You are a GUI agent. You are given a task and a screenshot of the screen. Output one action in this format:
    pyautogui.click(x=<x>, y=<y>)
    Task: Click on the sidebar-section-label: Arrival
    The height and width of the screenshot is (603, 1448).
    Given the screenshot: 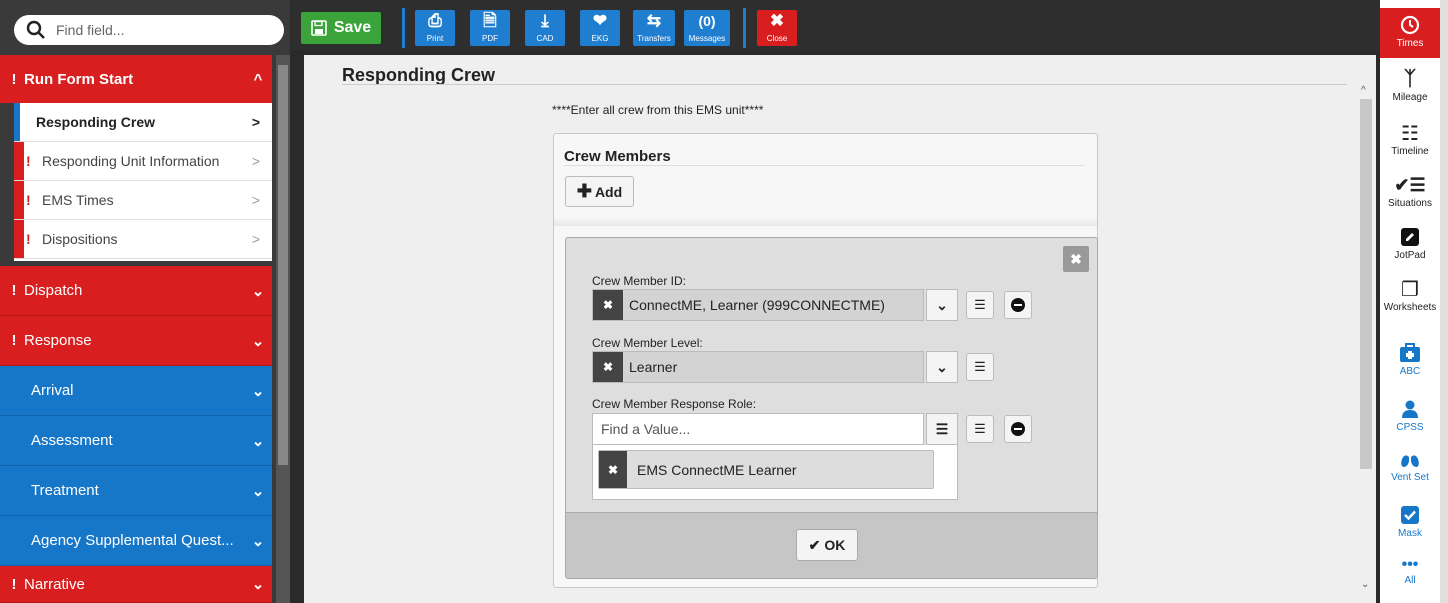 What is the action you would take?
    pyautogui.click(x=52, y=390)
    